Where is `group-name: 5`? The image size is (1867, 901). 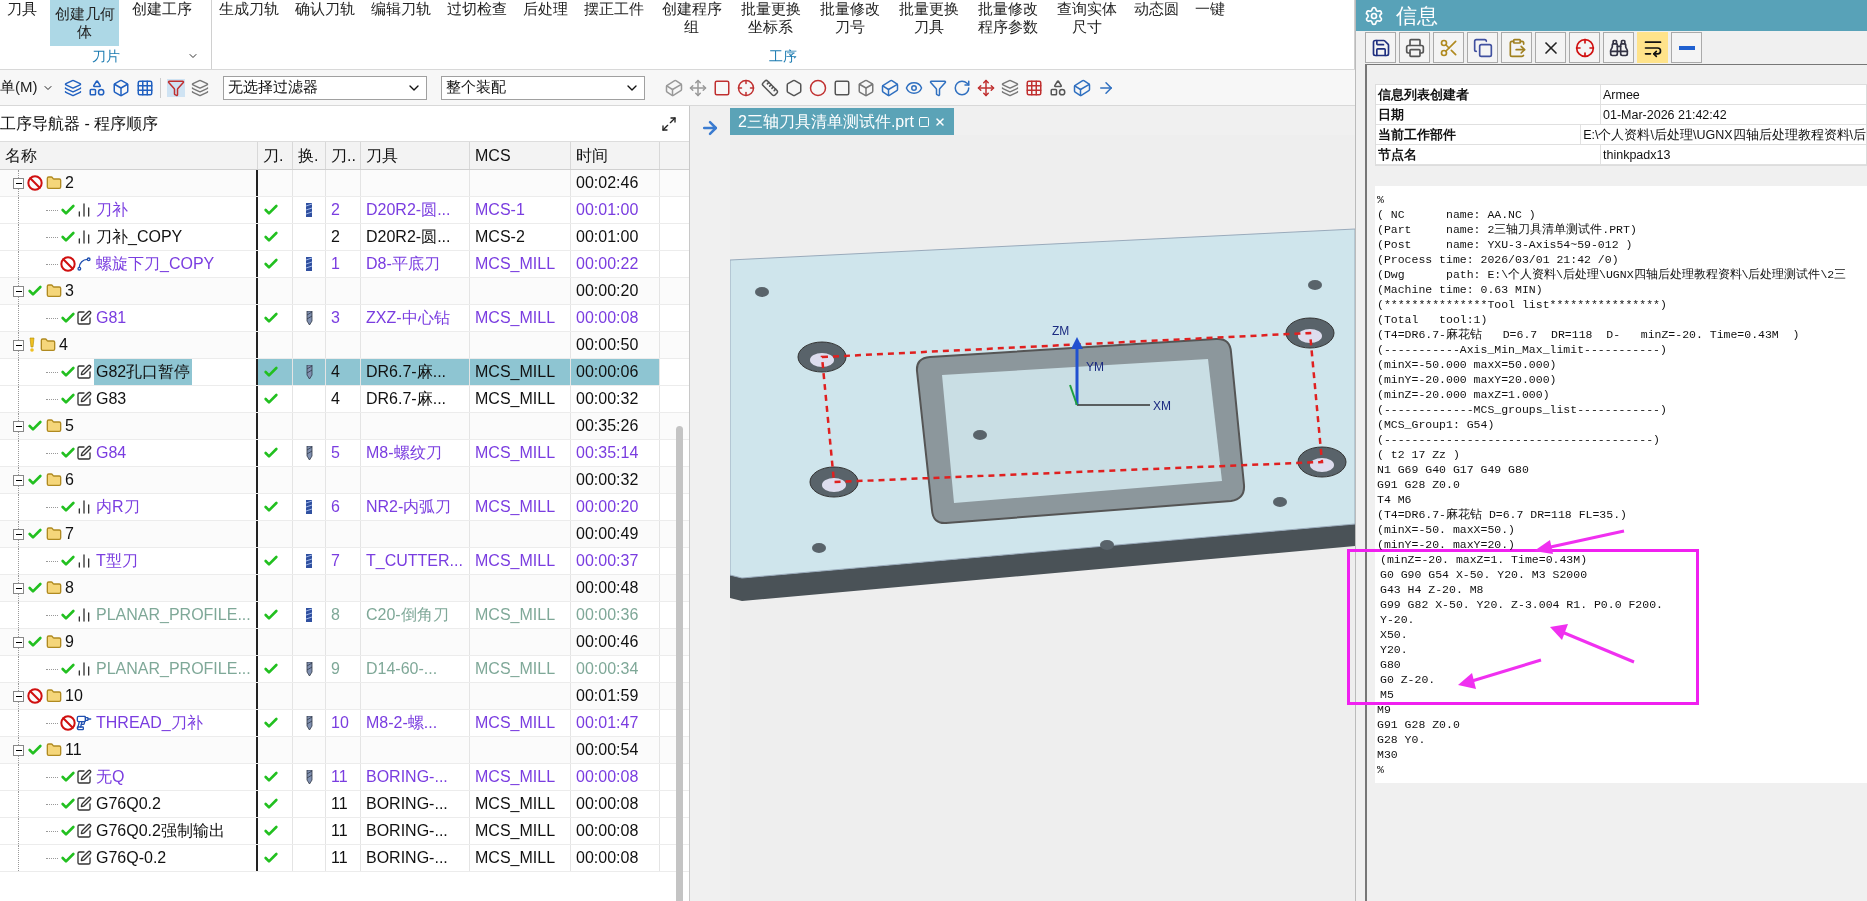
group-name: 5 is located at coordinates (69, 426).